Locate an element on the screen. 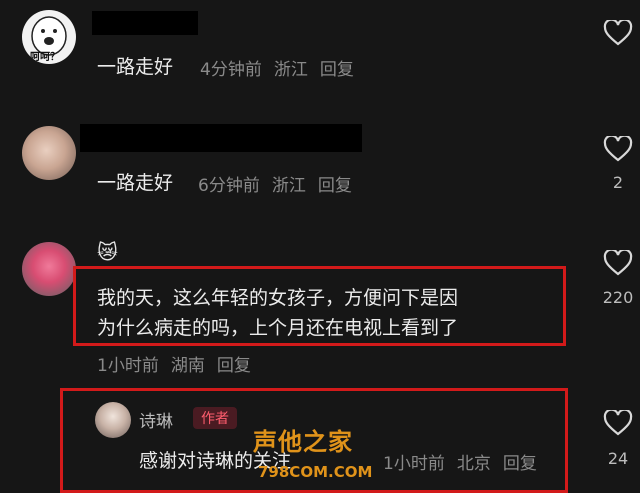  watermark-logo-text: 声他之家 is located at coordinates (303, 442).